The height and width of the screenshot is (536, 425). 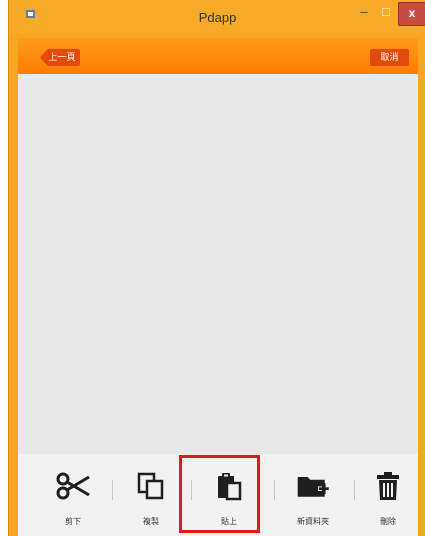 I want to click on maximize-button: □, so click(x=386, y=13).